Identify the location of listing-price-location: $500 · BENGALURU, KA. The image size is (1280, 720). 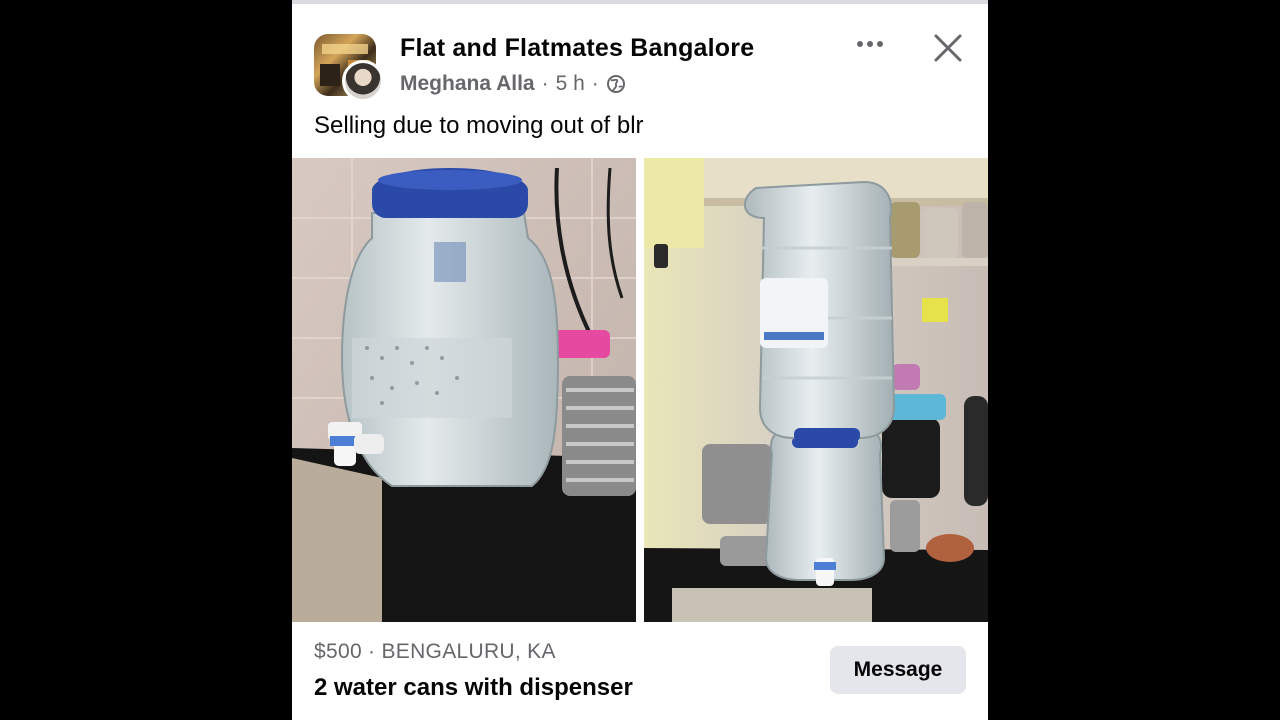
(435, 651).